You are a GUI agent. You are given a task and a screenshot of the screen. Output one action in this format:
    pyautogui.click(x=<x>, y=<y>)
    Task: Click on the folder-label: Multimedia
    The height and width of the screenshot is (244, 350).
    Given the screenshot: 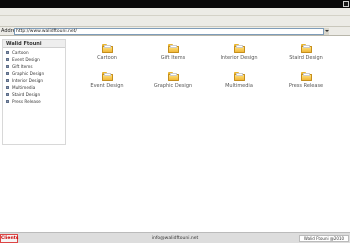 What is the action you would take?
    pyautogui.click(x=239, y=86)
    